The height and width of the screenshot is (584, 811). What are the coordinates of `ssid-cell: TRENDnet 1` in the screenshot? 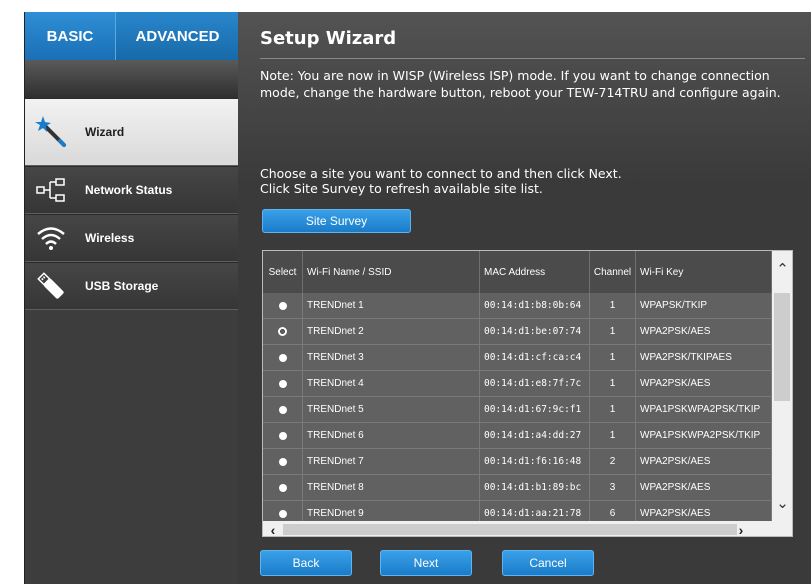 It's located at (391, 305).